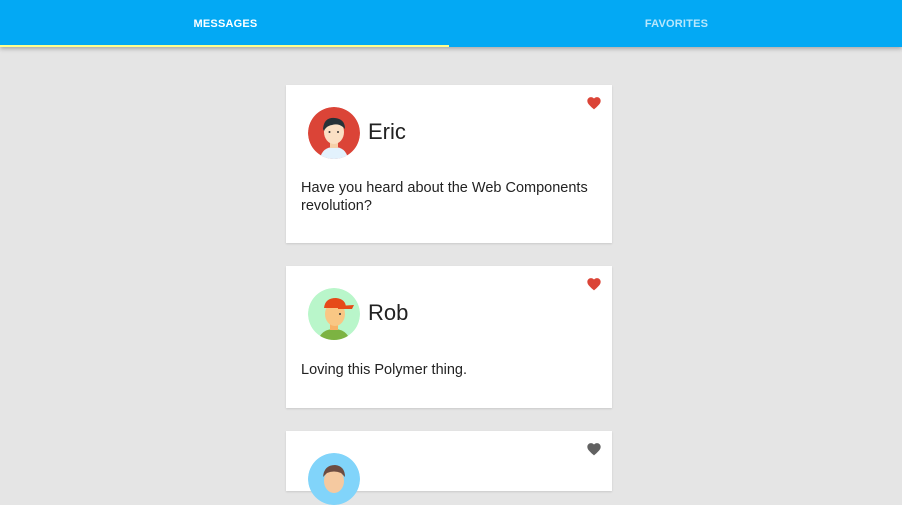 The image size is (902, 505). Describe the element at coordinates (334, 479) in the screenshot. I see `avatar-icon` at that location.